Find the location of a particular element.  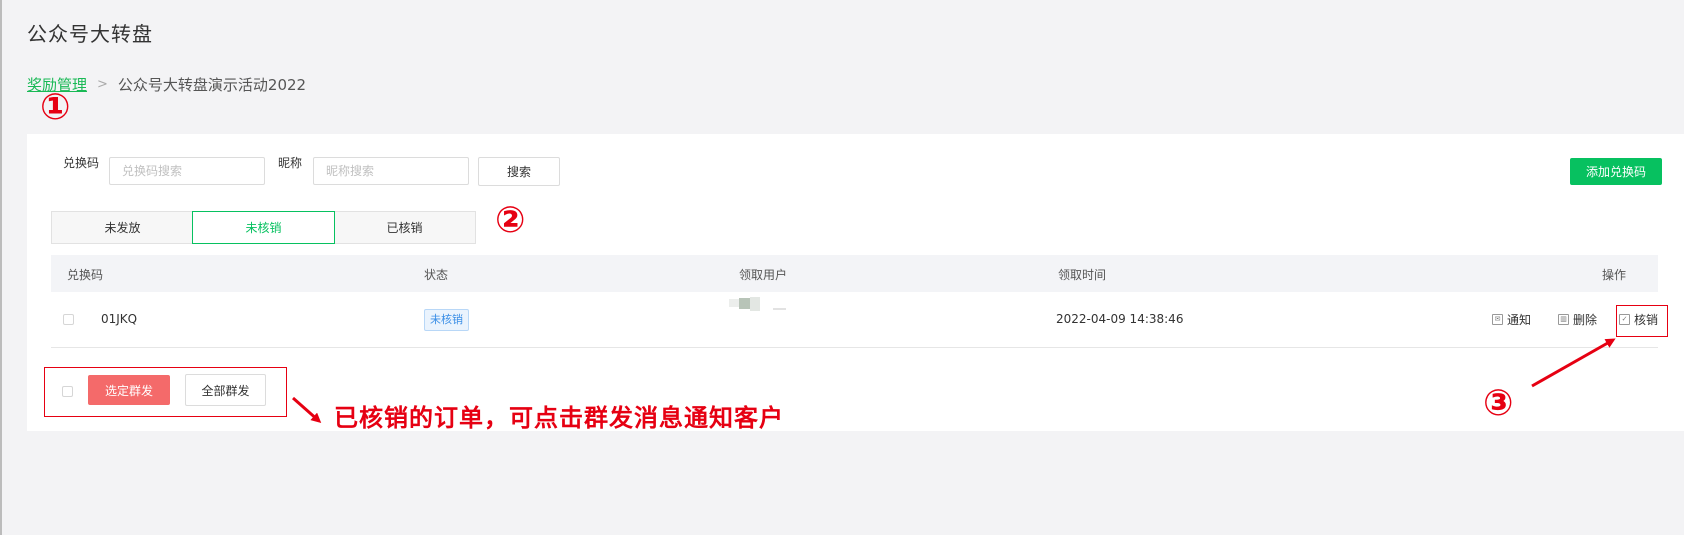

annotation-number-3: ③ is located at coordinates (1498, 403).